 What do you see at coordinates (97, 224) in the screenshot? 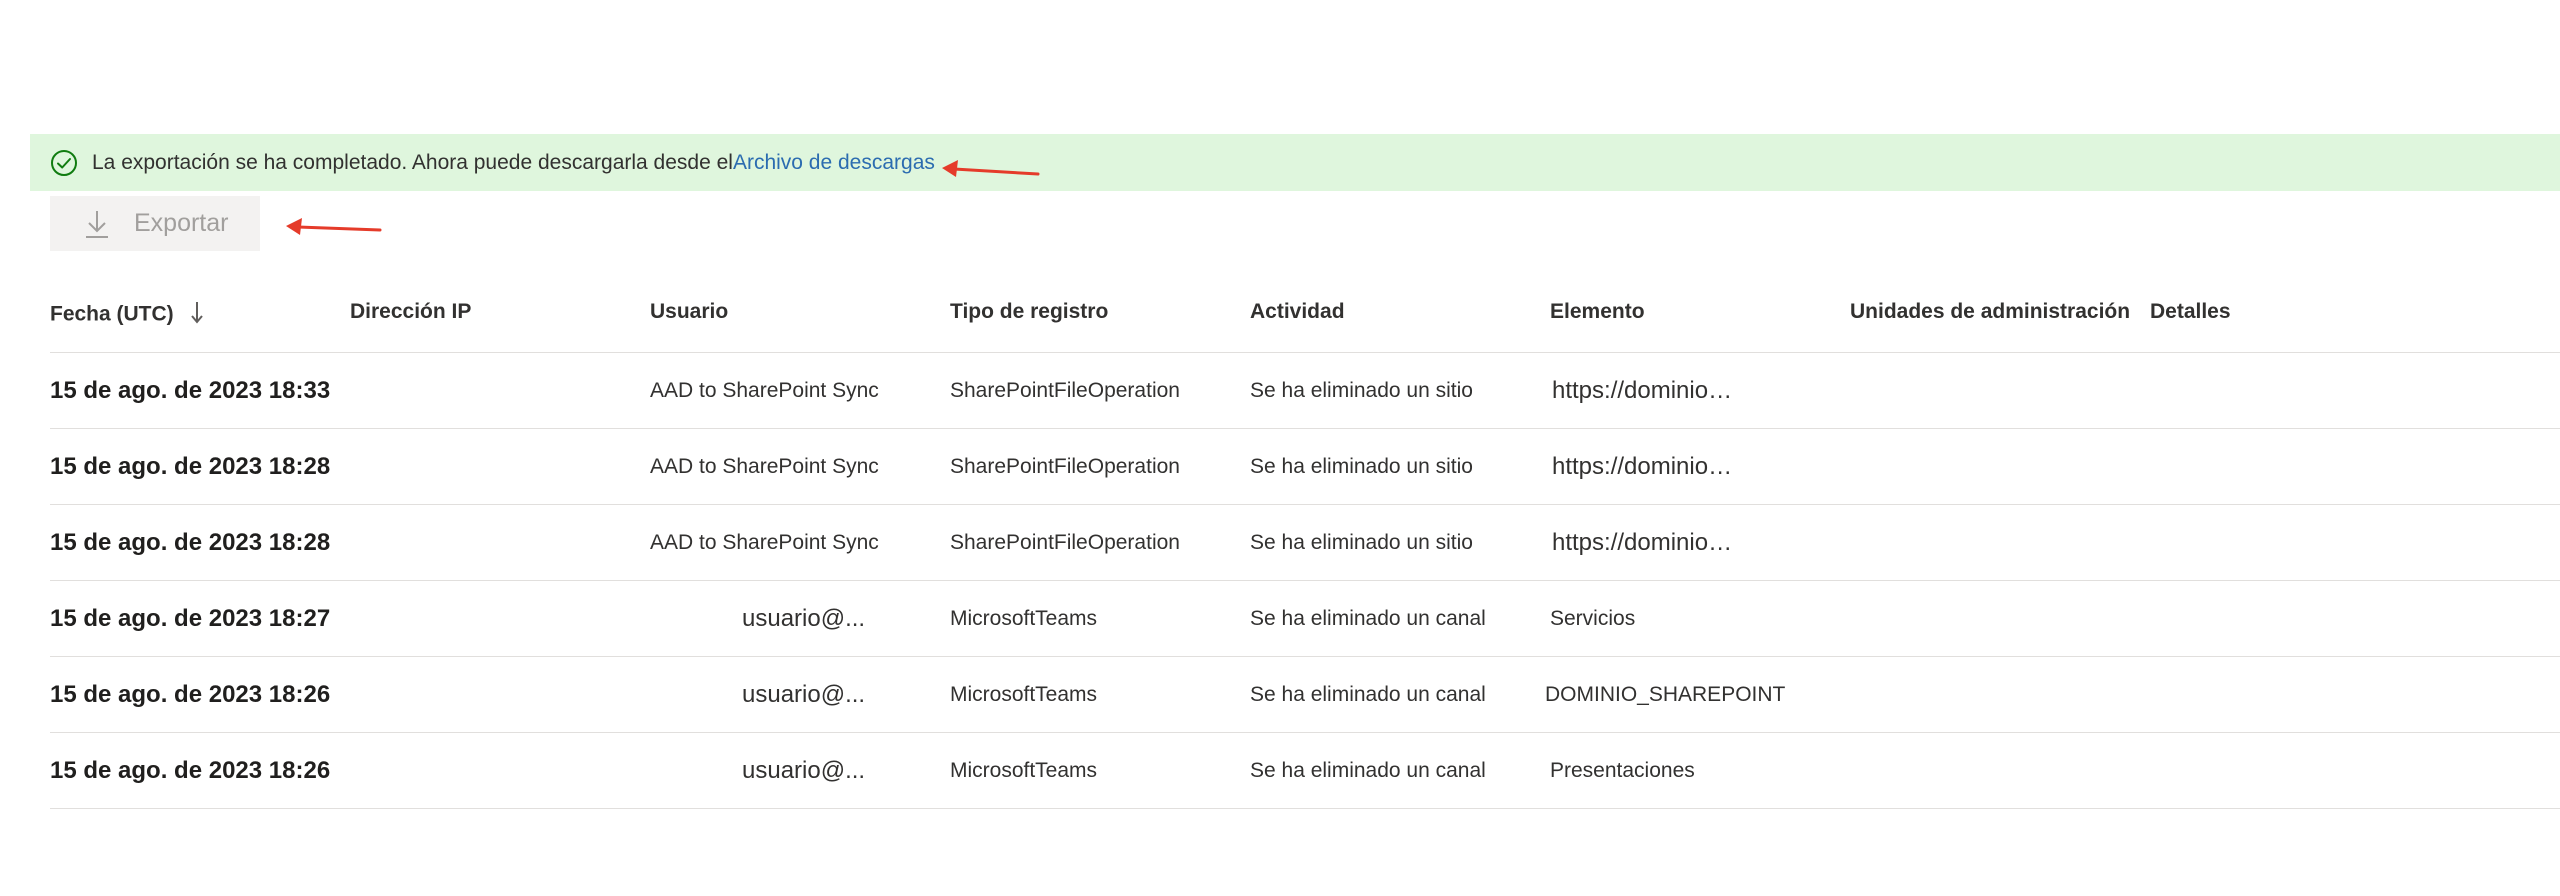
I see `download-icon` at bounding box center [97, 224].